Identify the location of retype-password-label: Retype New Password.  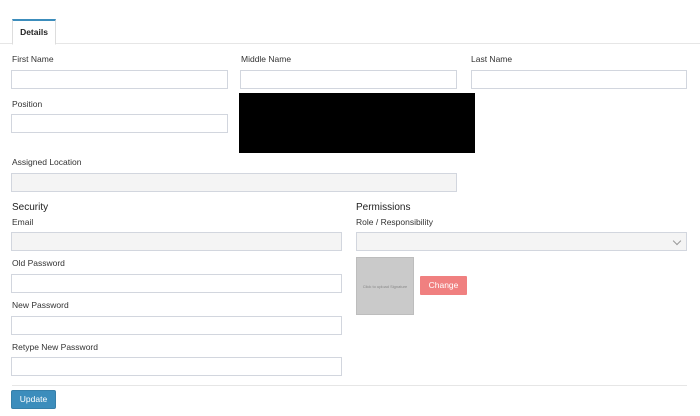
(55, 347).